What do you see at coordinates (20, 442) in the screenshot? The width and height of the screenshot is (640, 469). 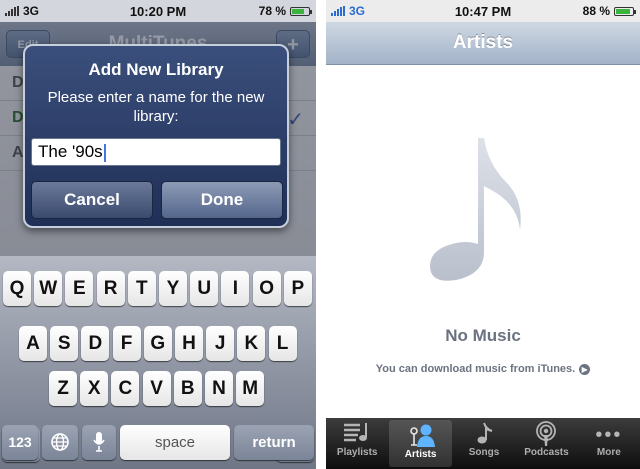 I see `numbers-key: 123` at bounding box center [20, 442].